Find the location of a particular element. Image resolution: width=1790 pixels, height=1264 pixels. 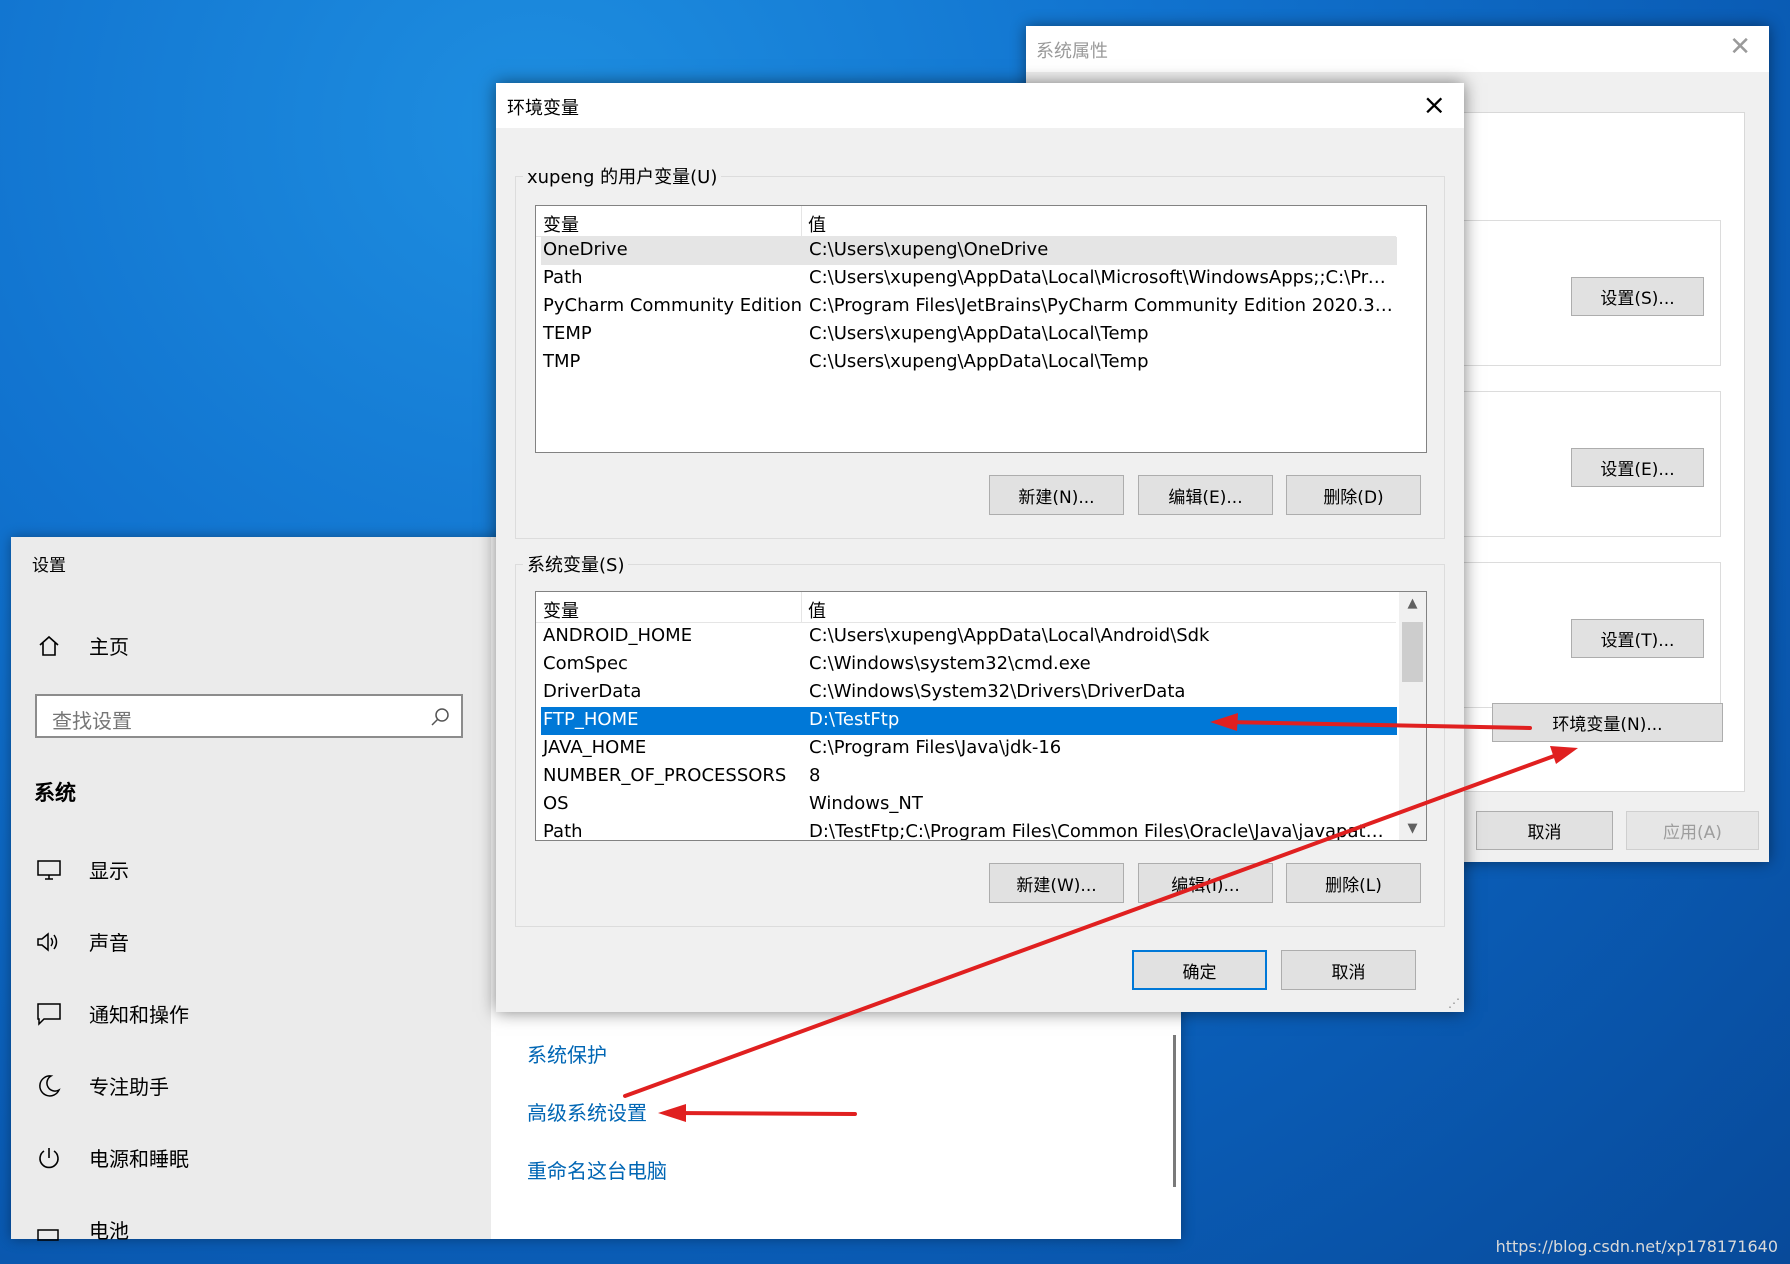

nav-display: 显示 is located at coordinates (81, 869).